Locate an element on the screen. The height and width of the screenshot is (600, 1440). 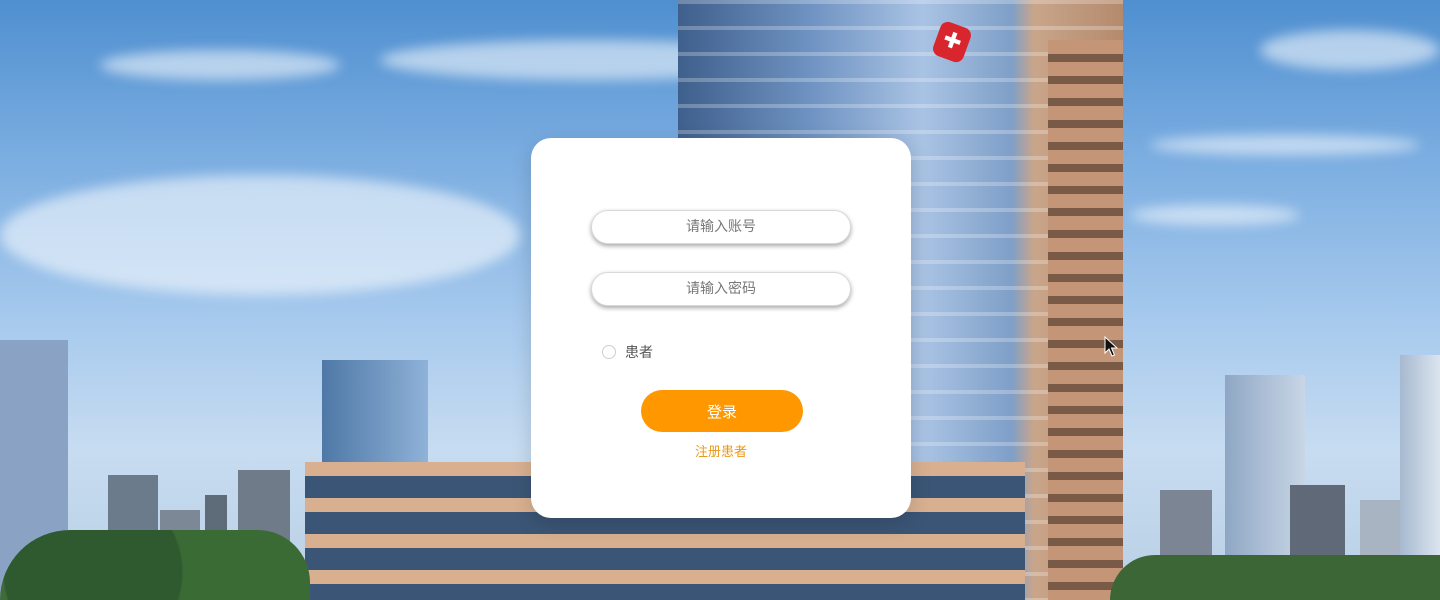
account-input is located at coordinates (721, 227).